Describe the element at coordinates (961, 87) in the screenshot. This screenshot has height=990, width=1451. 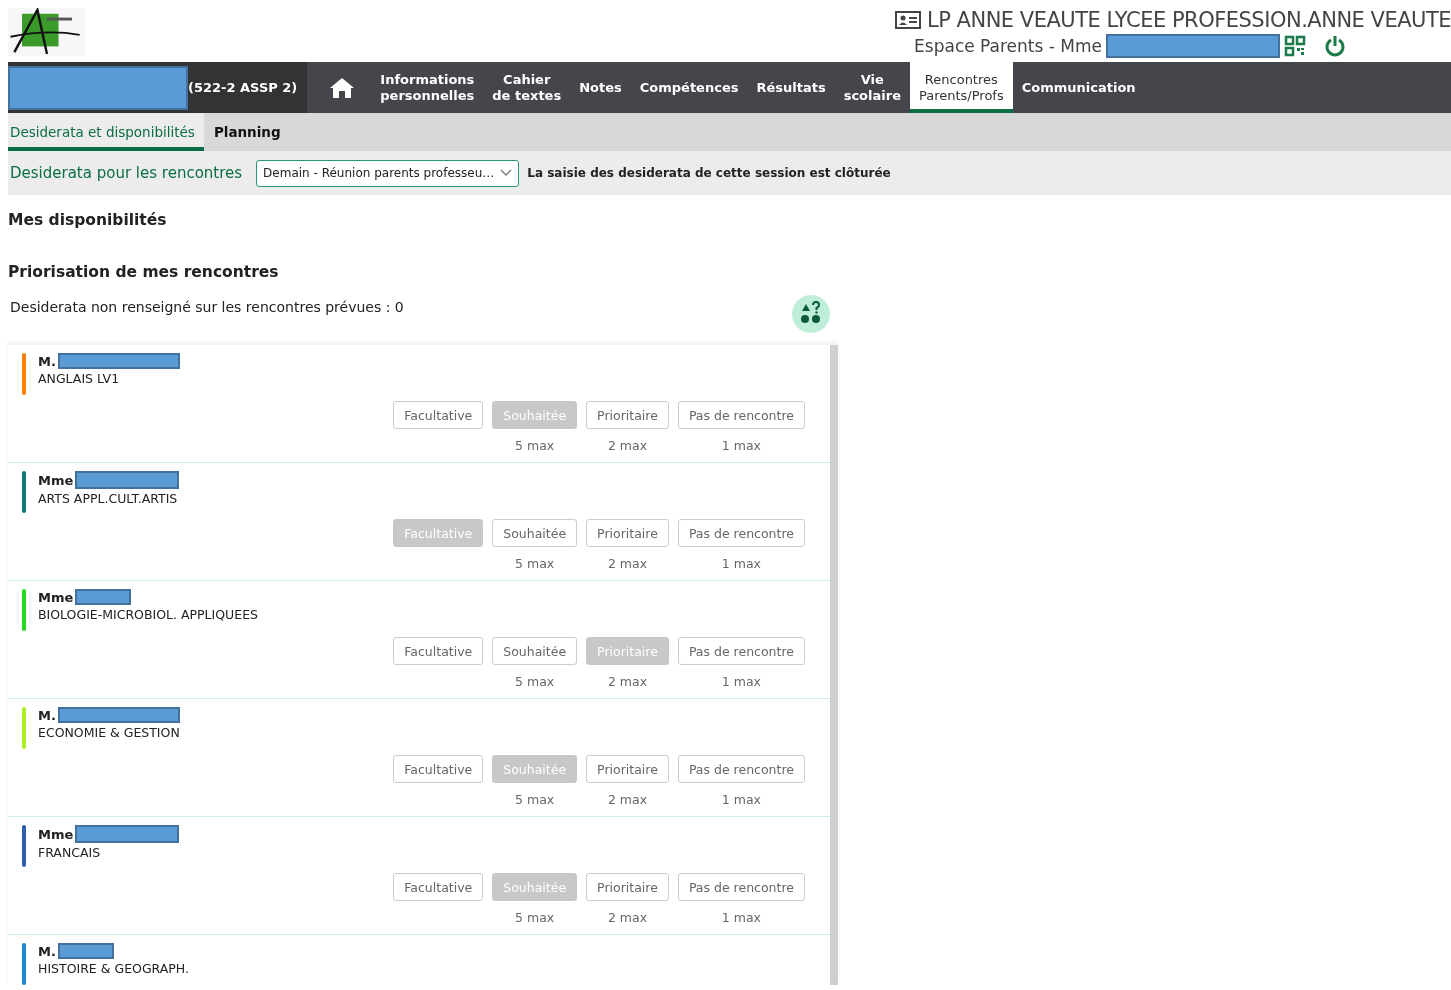
I see `nav-tab: Rencontres Parents/Profs` at that location.